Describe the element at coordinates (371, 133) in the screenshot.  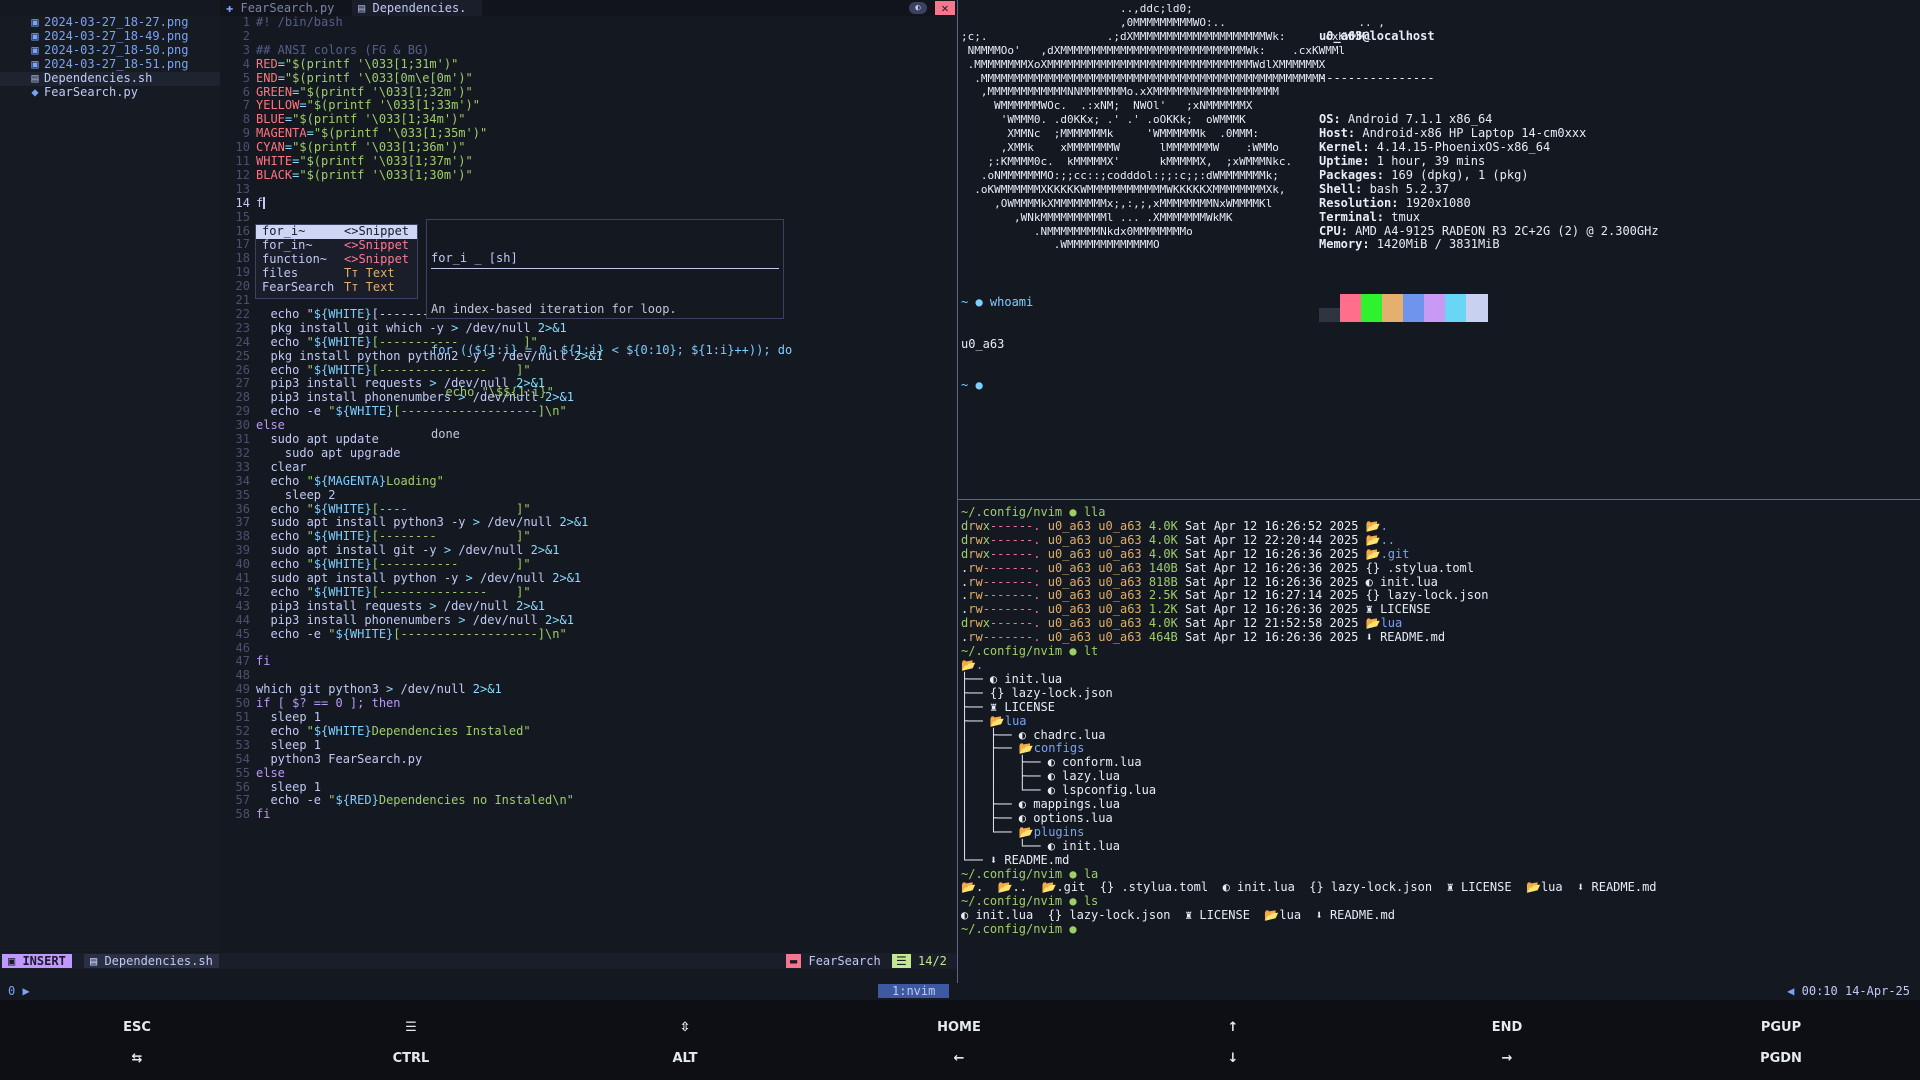
I see `code-line: MAGENTA="$(printf '\033[1;35m')"` at that location.